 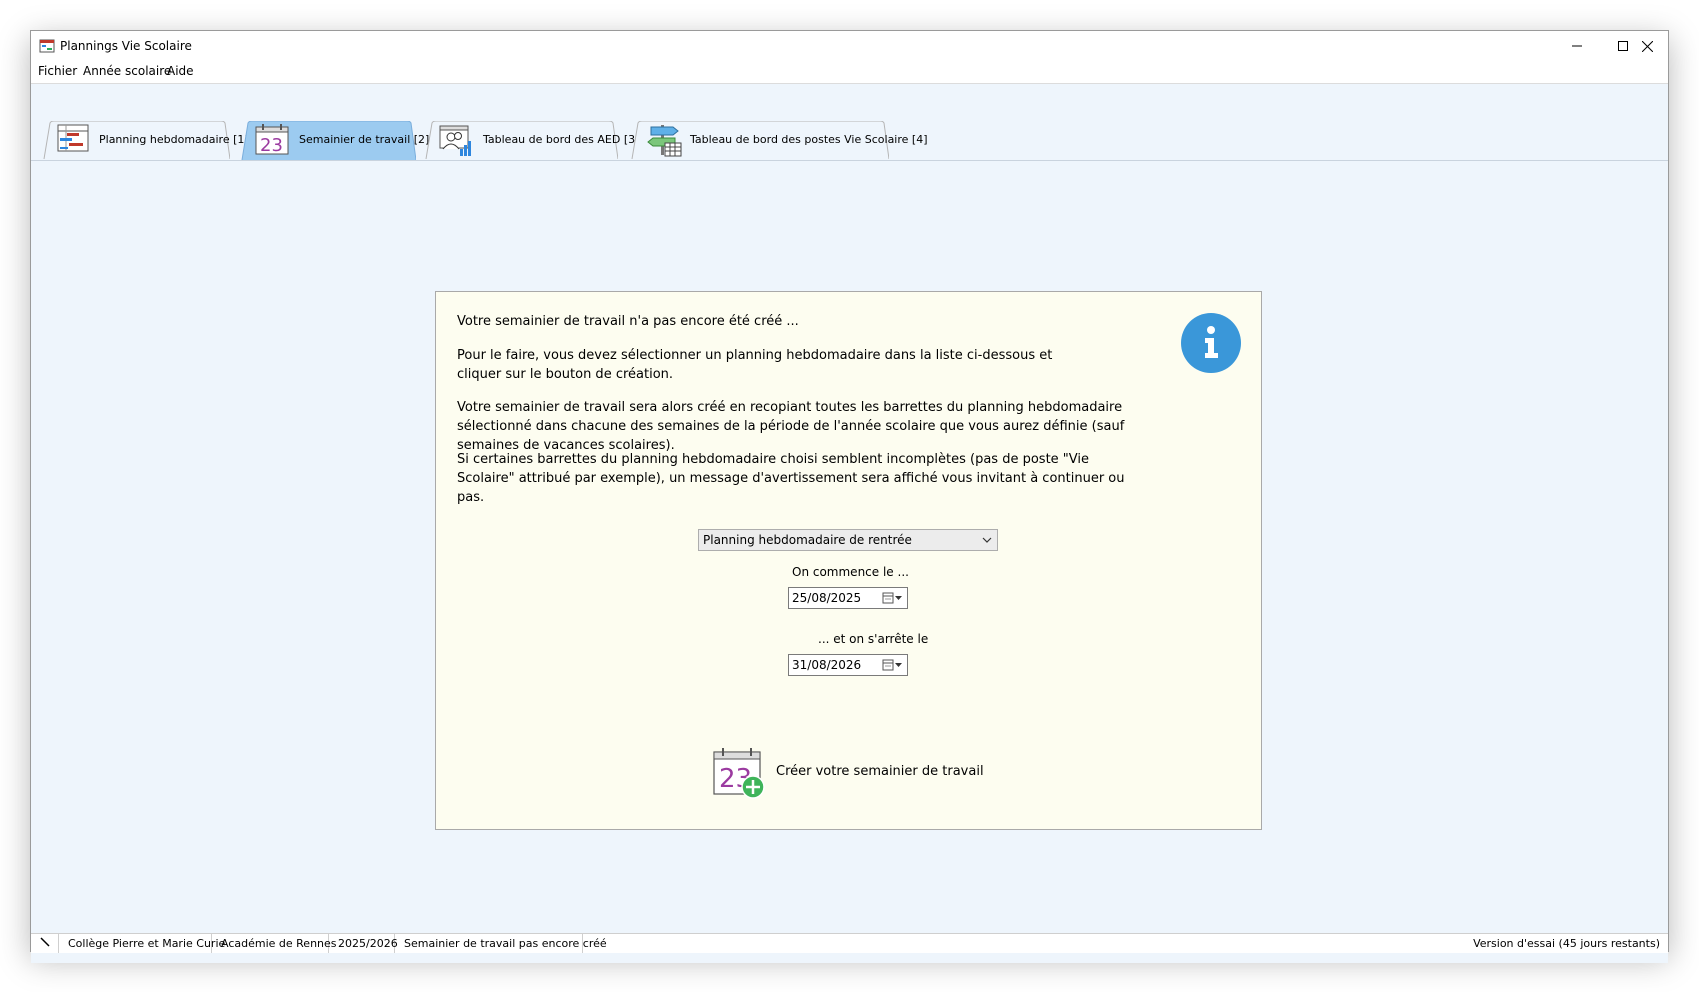 What do you see at coordinates (127, 71) in the screenshot?
I see `menu-annee-scolaire: Année scolaire` at bounding box center [127, 71].